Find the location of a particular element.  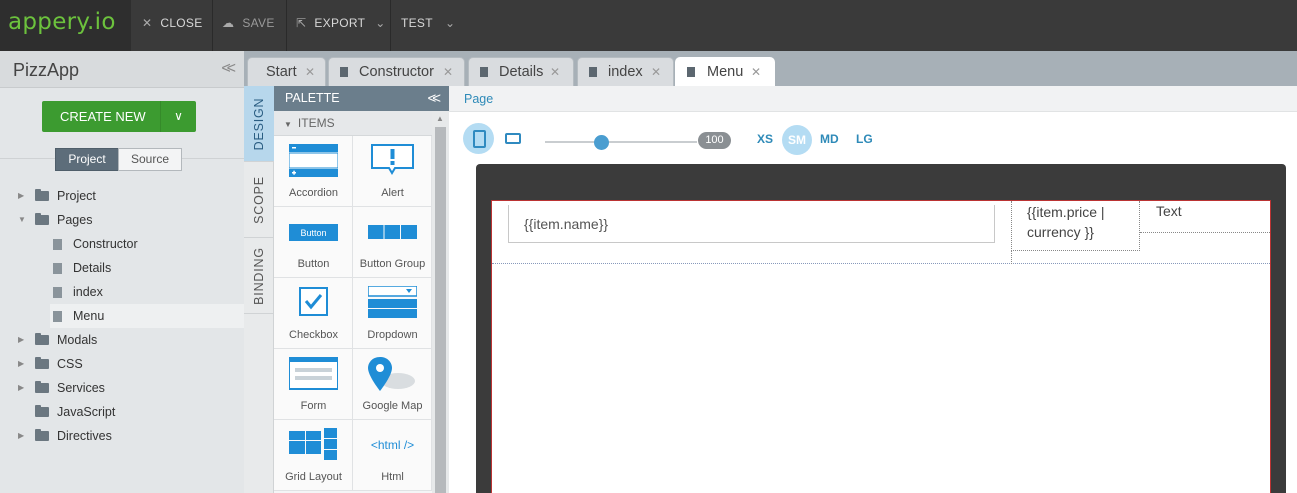

create-new-button: CREATE NEW ∨ is located at coordinates (119, 116).